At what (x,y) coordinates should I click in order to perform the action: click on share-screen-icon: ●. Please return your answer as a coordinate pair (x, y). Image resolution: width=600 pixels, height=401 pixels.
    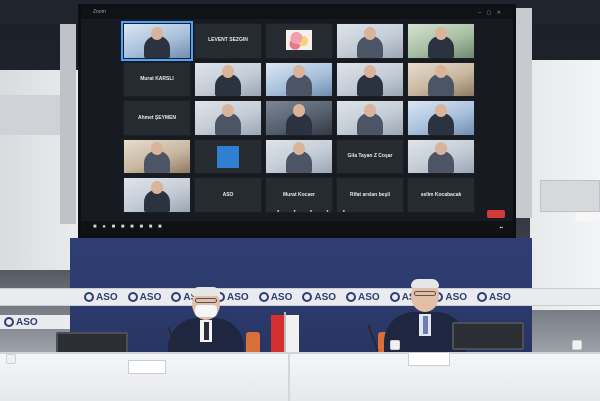
    Looking at the image, I should click on (311, 210).